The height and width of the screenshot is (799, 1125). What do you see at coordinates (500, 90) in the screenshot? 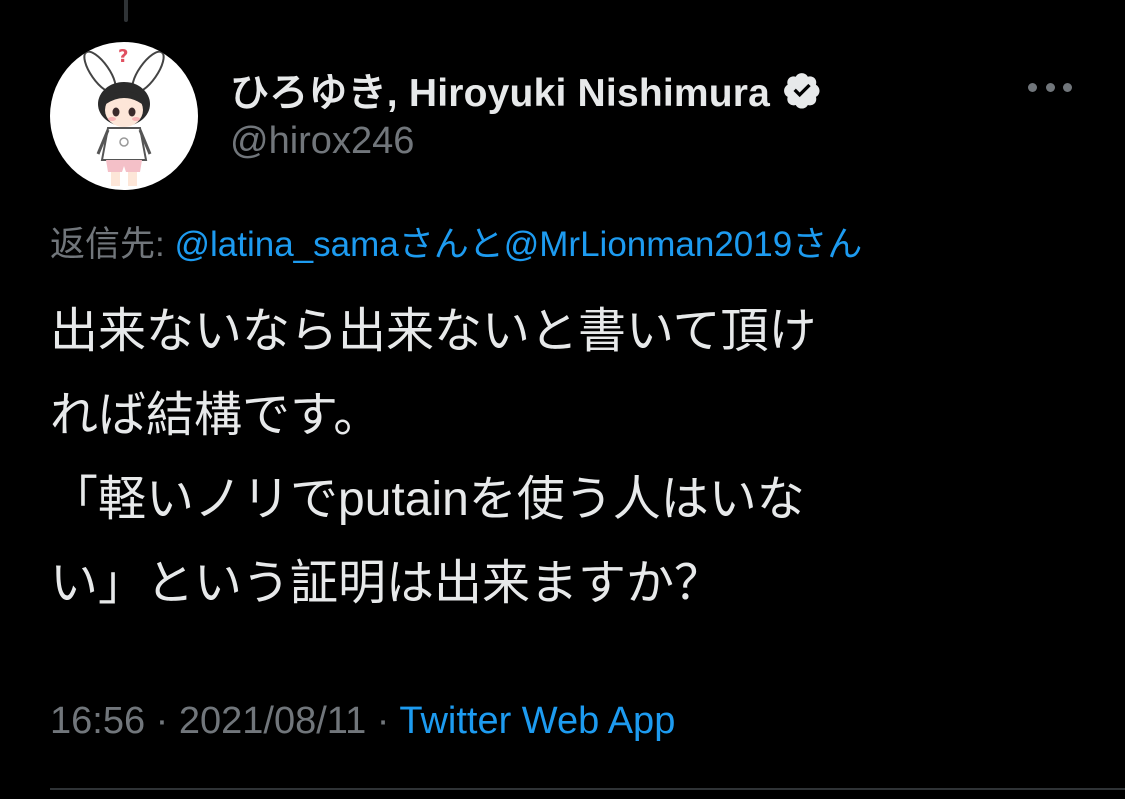
I see `author-display-name: ひろゆき, Hiroyuki Nishimura` at bounding box center [500, 90].